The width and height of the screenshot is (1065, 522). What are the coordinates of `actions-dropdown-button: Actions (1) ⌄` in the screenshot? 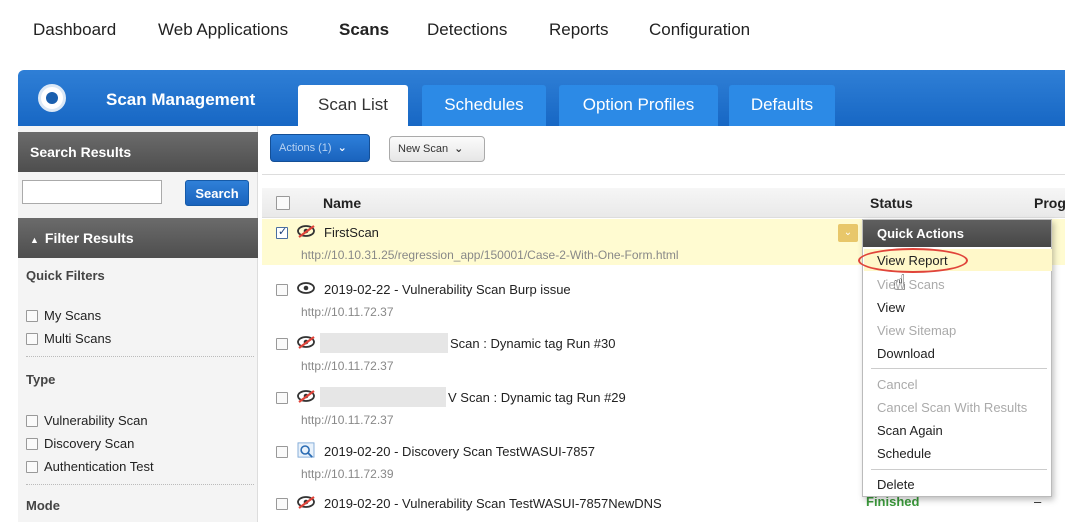 It's located at (320, 148).